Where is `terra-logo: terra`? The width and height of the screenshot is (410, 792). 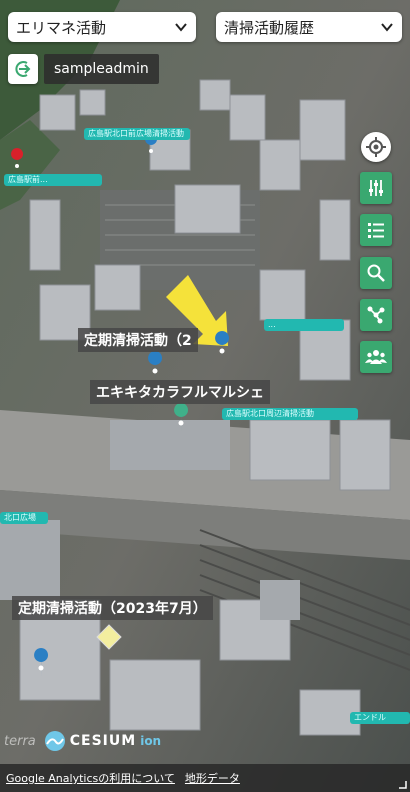
terra-logo: terra is located at coordinates (20, 741).